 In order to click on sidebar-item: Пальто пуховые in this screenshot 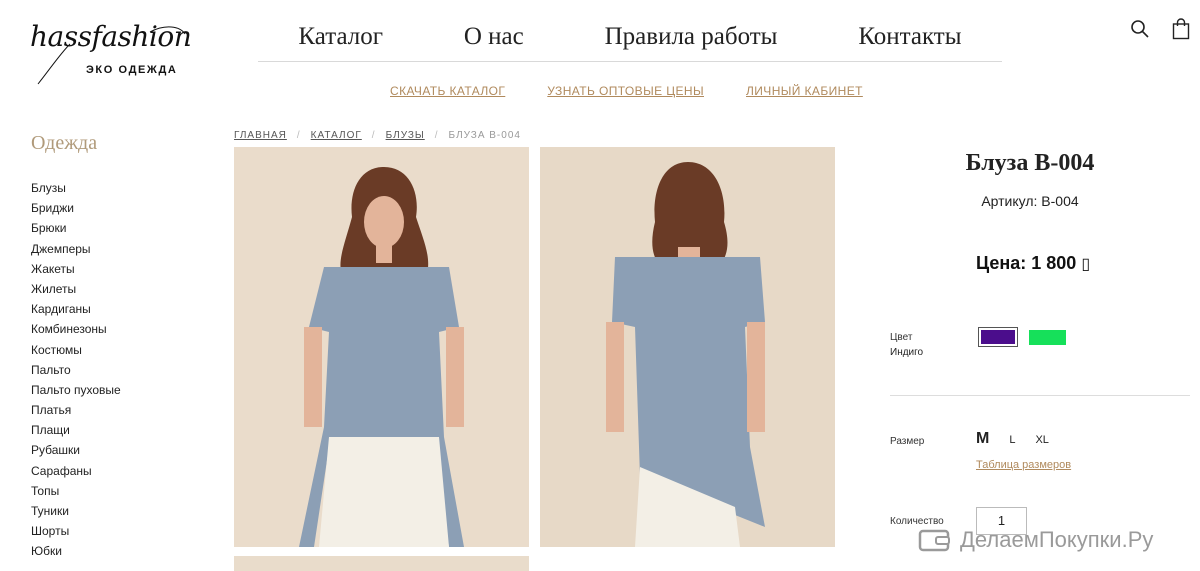, I will do `click(76, 390)`.